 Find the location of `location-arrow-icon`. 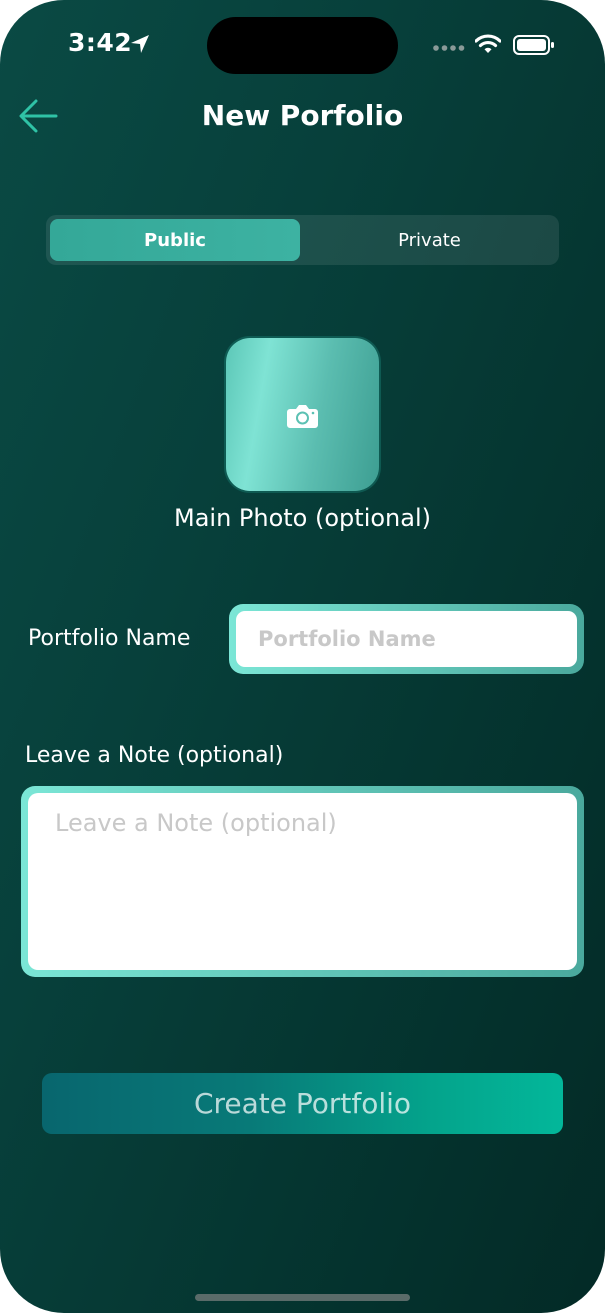

location-arrow-icon is located at coordinates (140, 44).